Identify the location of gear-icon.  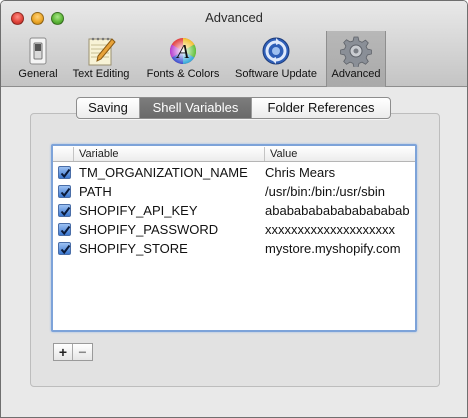
(356, 51).